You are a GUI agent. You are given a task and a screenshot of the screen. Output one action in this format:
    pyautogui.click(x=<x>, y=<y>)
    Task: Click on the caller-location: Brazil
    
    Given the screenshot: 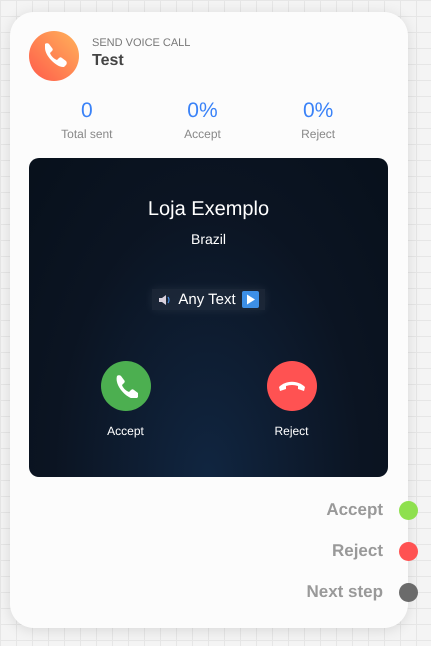 What is the action you would take?
    pyautogui.click(x=208, y=239)
    